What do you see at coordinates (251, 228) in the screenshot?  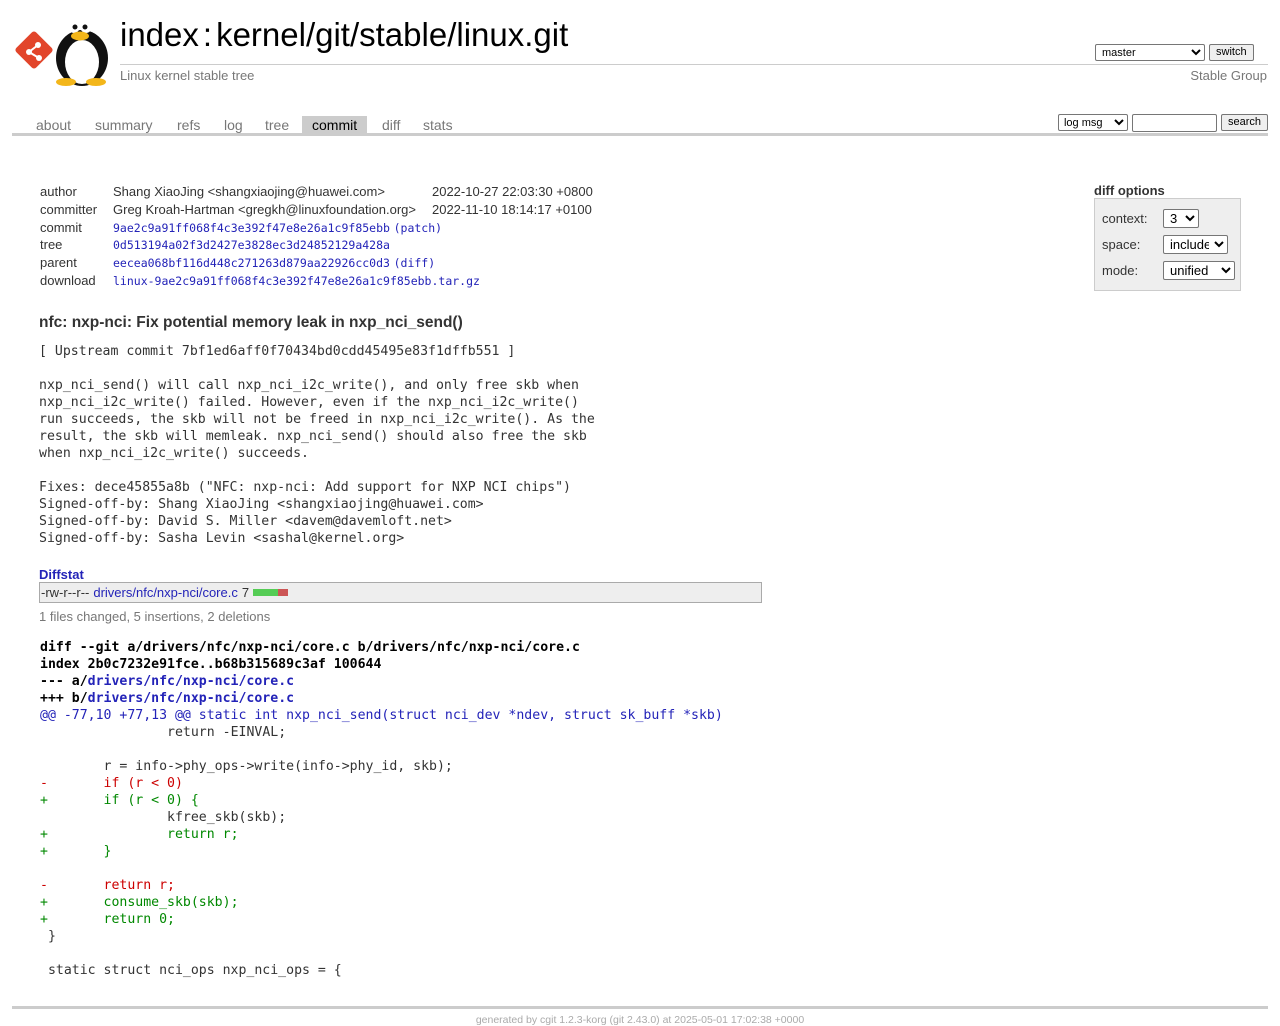 I see `commit-hash-link: 9ae2c9a91ff068f4c3e392f47e8e26a1c9f85ebb` at bounding box center [251, 228].